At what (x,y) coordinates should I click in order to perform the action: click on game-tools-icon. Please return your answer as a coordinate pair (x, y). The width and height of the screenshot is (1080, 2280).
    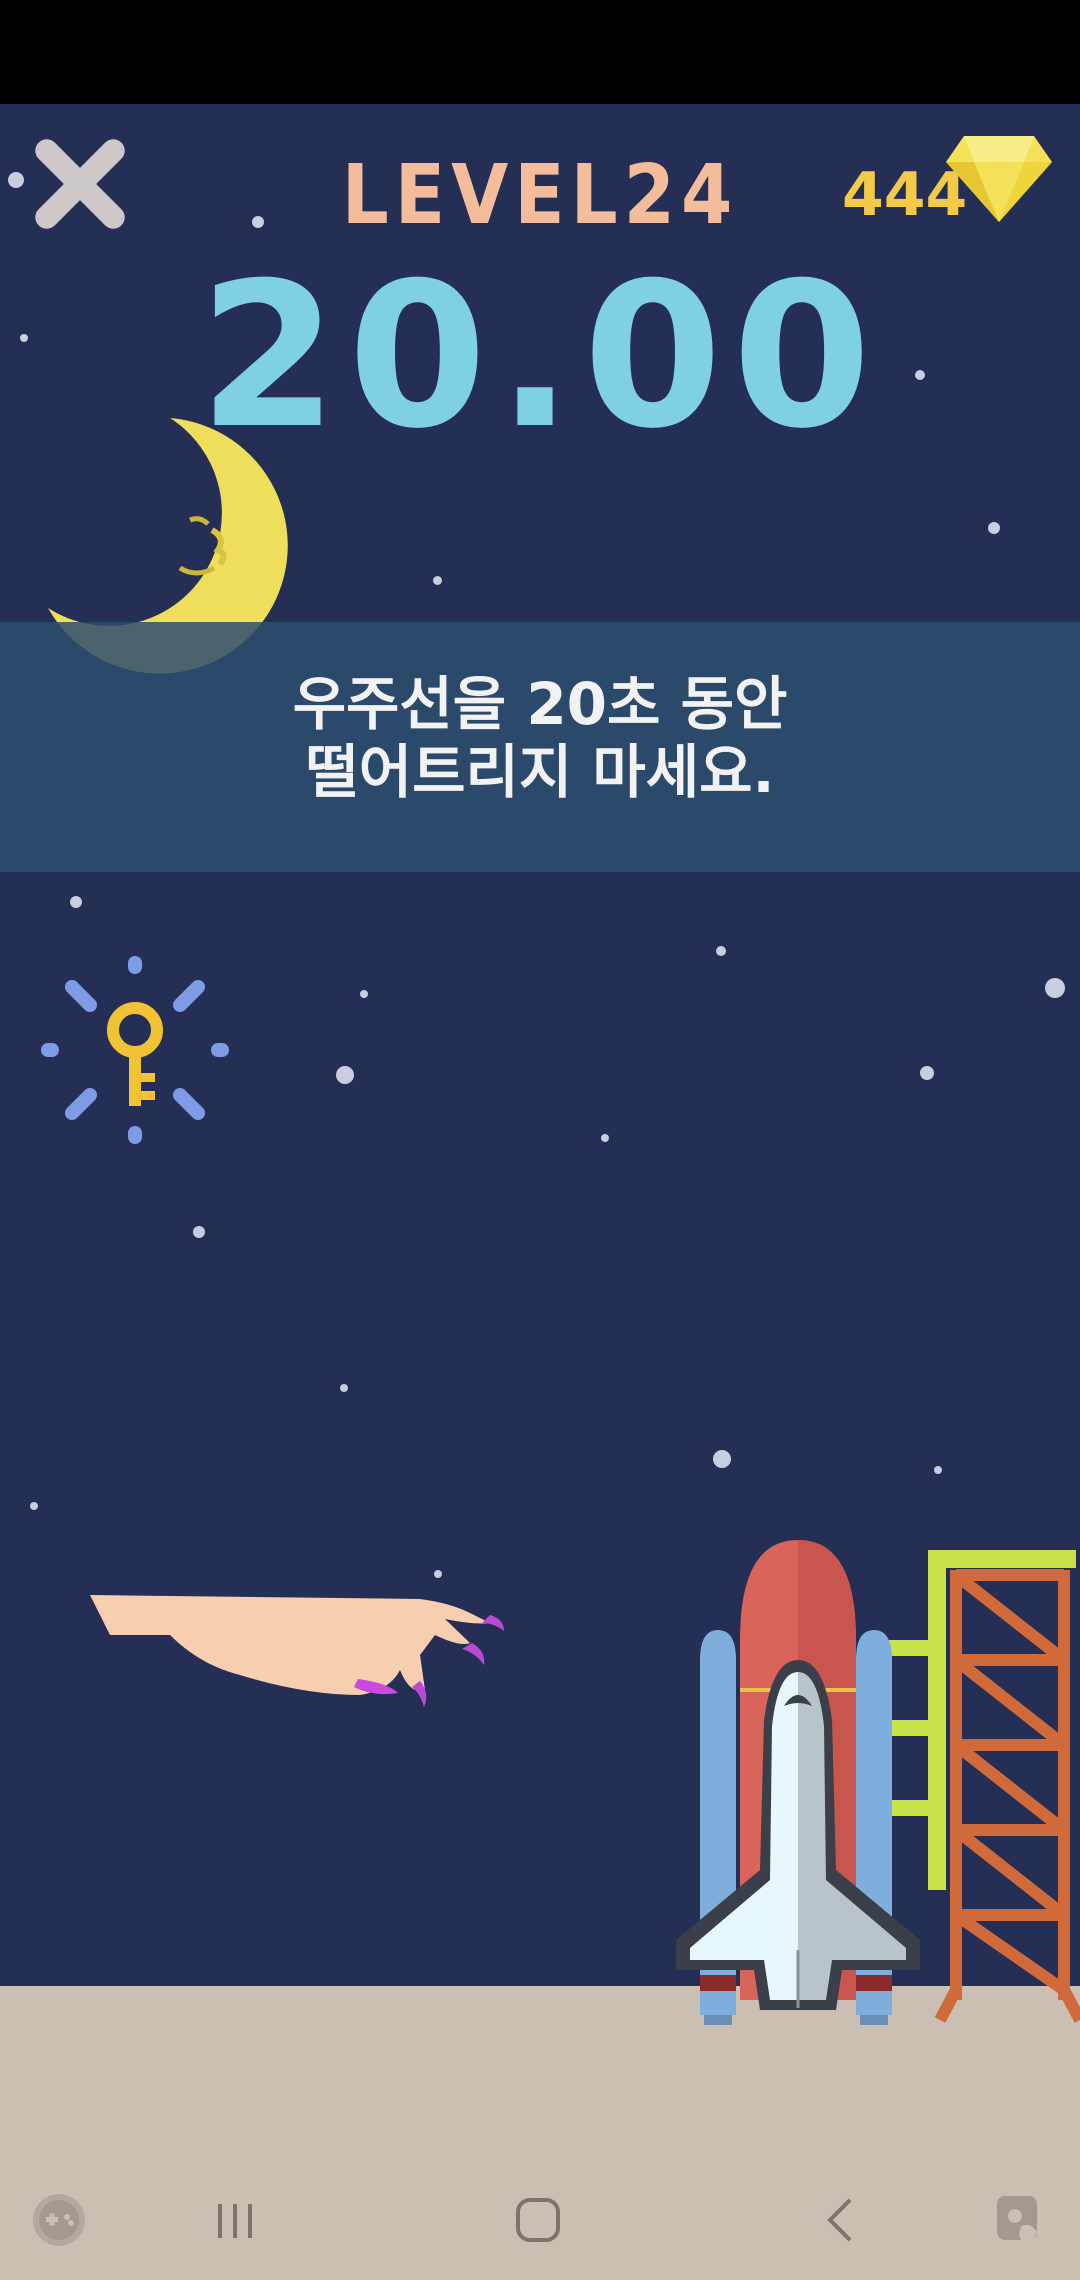
    Looking at the image, I should click on (59, 2220).